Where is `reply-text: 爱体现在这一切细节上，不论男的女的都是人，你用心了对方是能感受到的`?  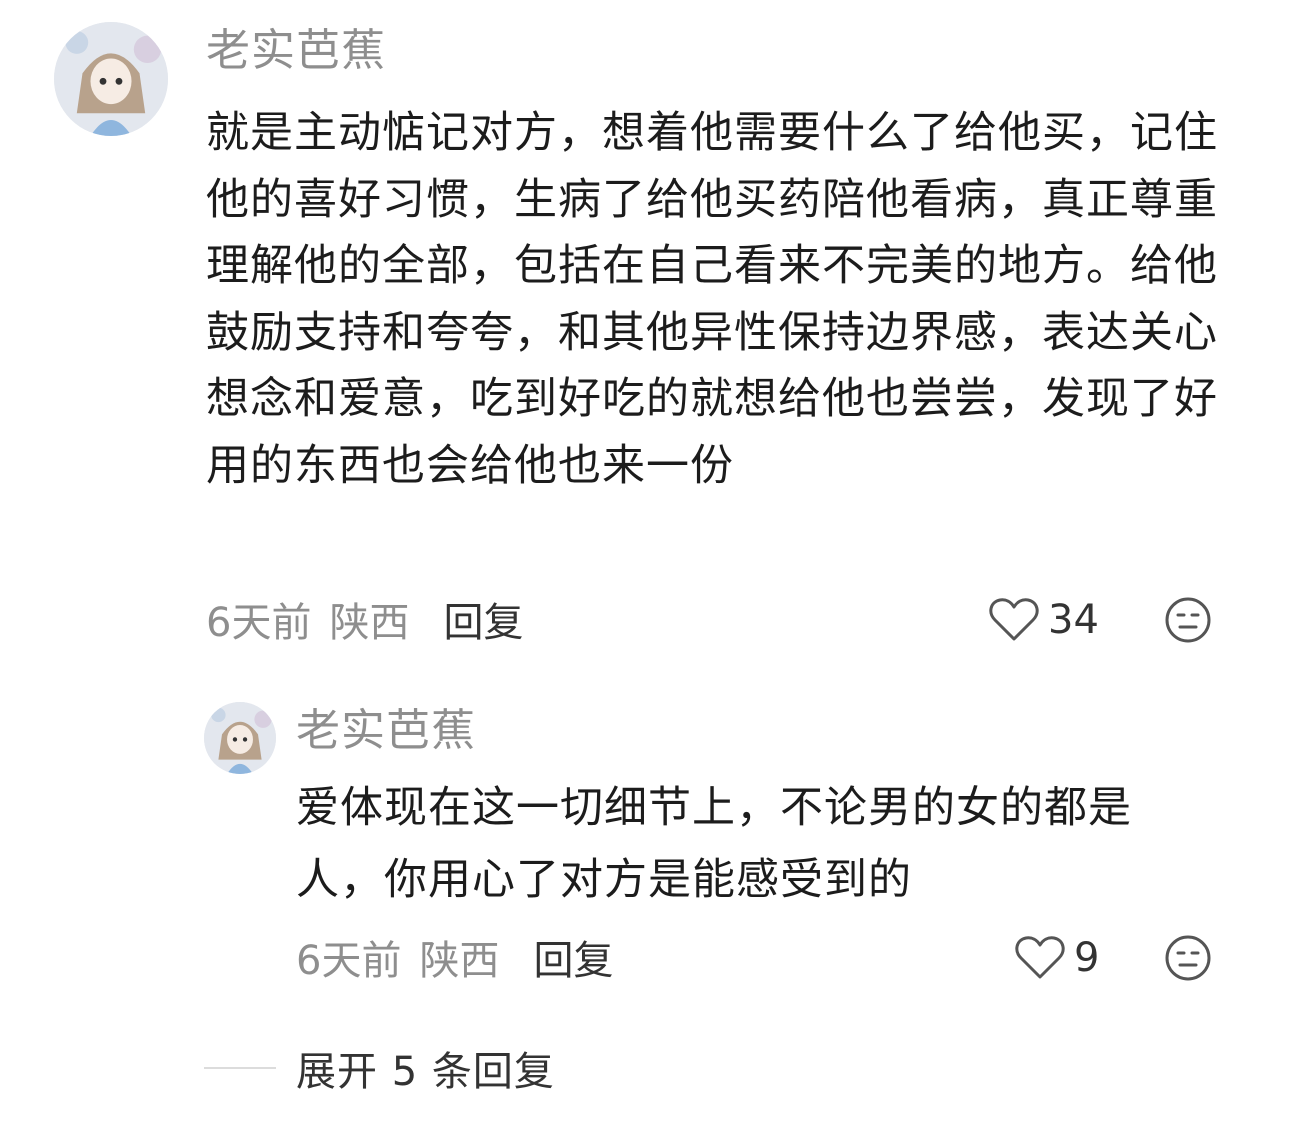 reply-text: 爱体现在这一切细节上，不论男的女的都是人，你用心了对方是能感受到的 is located at coordinates (714, 844).